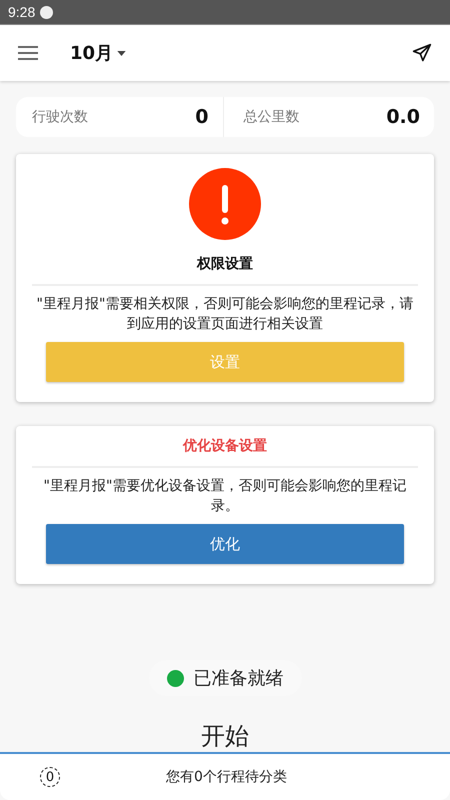 This screenshot has height=800, width=450. Describe the element at coordinates (225, 314) in the screenshot. I see `card-message: "里程月报"需要相关权限，否则可能会影响您的里程记录，请到应用的设置页面进行相关设置` at that location.